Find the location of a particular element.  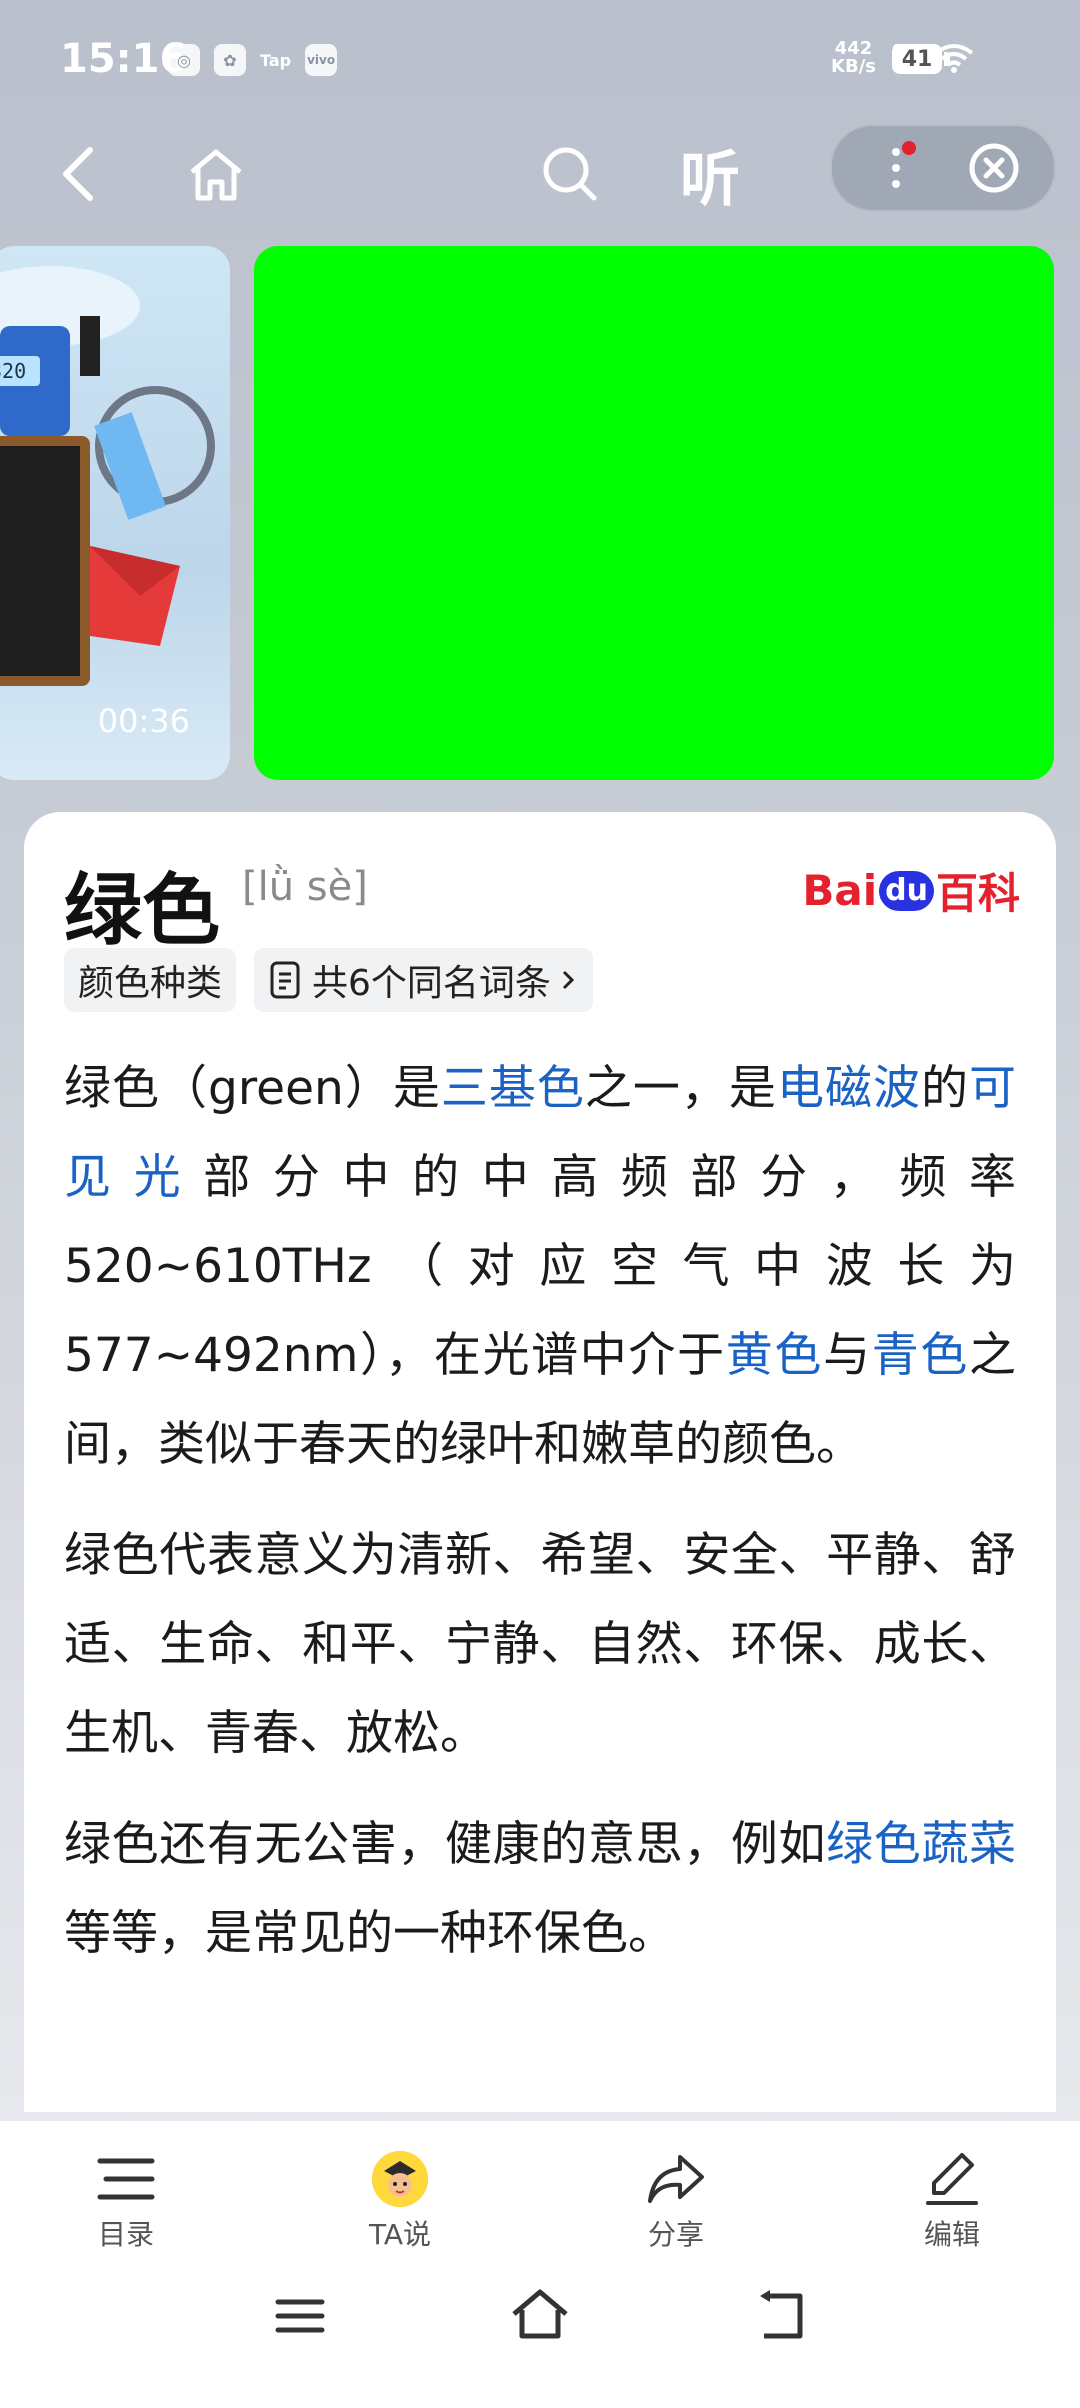

link-green-vegetables: 绿色蔬菜 is located at coordinates (921, 1844).